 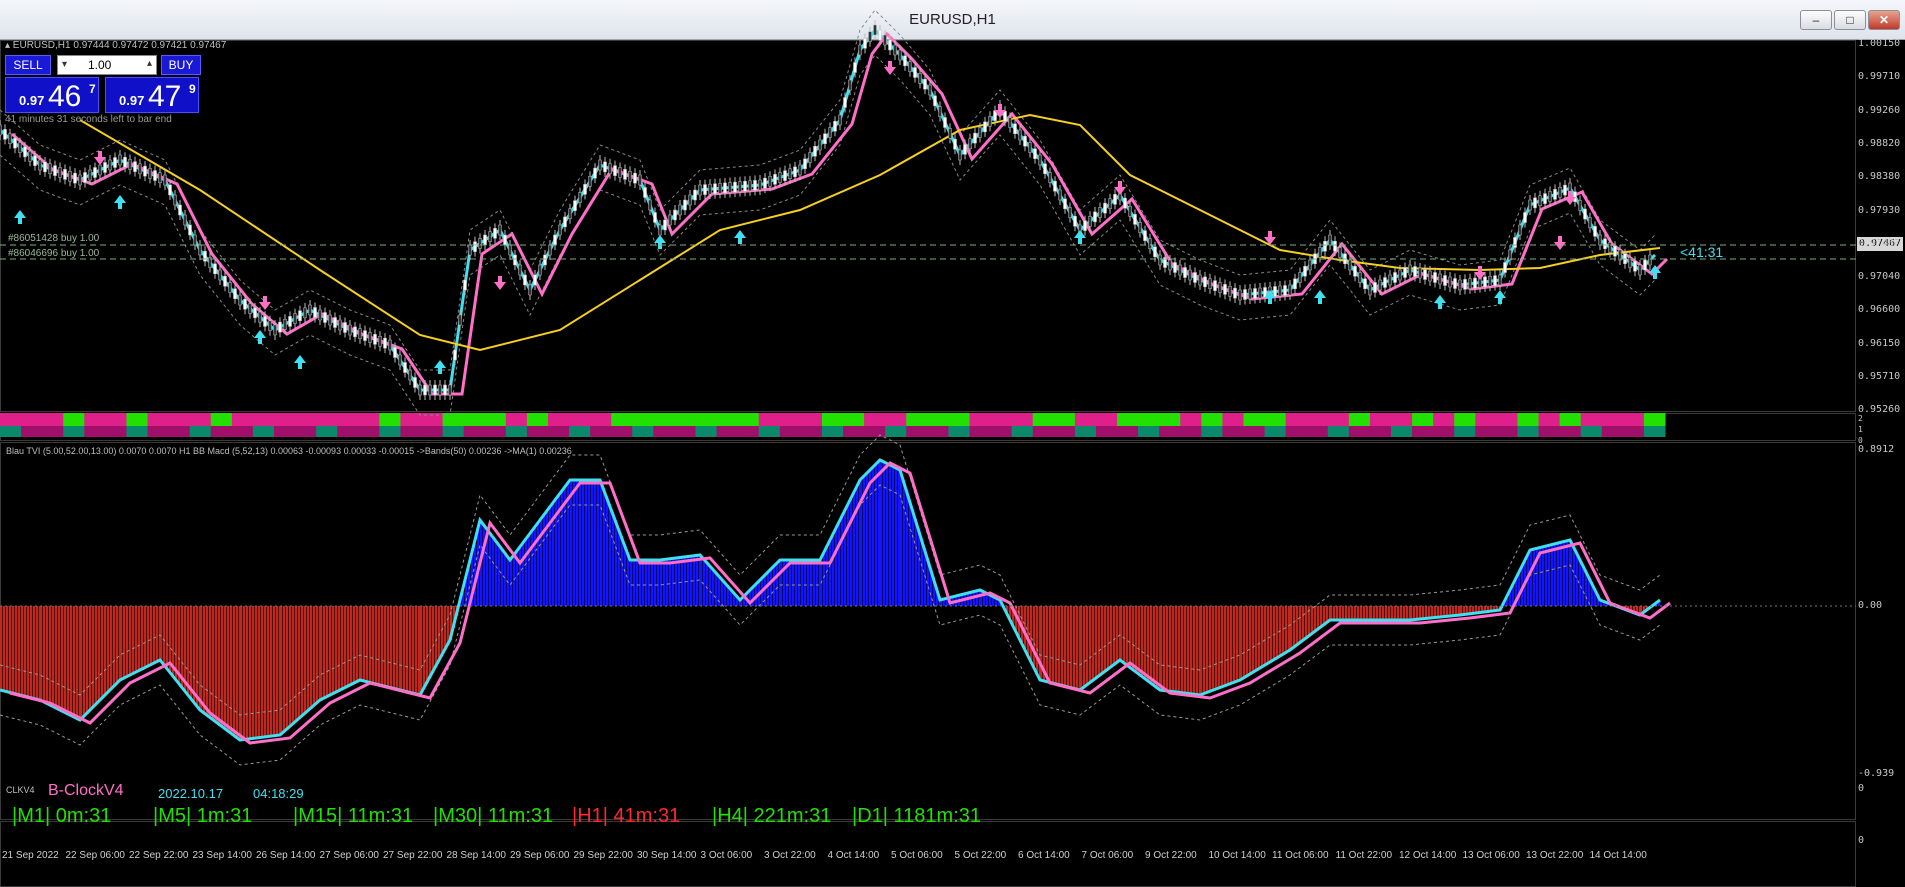 I want to click on time-label-21: 11 Oct 22:00, so click(x=1364, y=855).